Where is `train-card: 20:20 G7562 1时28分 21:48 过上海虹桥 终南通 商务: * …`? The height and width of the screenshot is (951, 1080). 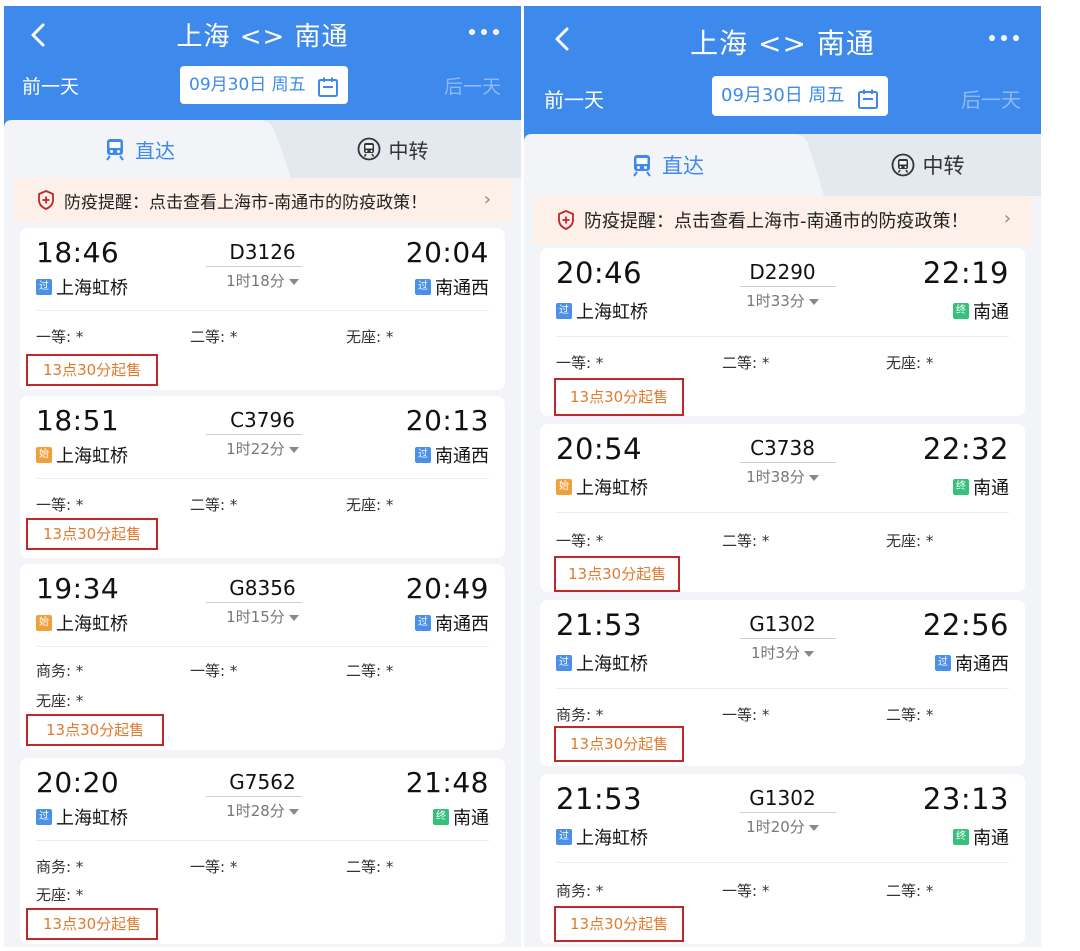
train-card: 20:20 G7562 1时28分 21:48 过上海虹桥 终南通 商务: * … is located at coordinates (262, 851).